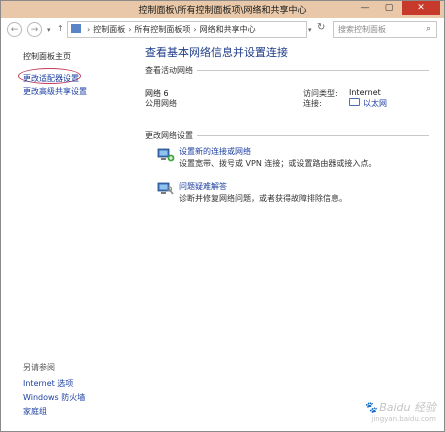 The width and height of the screenshot is (445, 432). Describe the element at coordinates (60, 28) in the screenshot. I see `up-button: ↑` at that location.